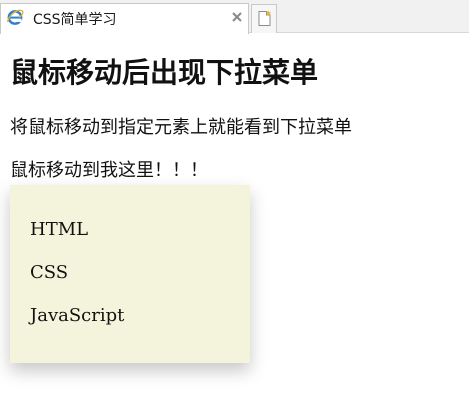 The width and height of the screenshot is (469, 402). What do you see at coordinates (49, 273) in the screenshot?
I see `dropdown-item-css: CSS` at bounding box center [49, 273].